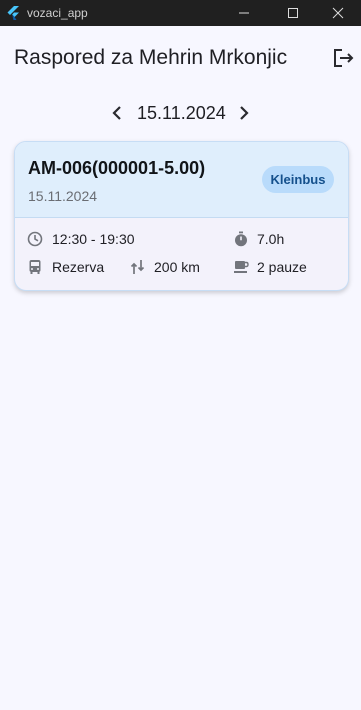 This screenshot has height=710, width=361. I want to click on previous-day-button, so click(117, 113).